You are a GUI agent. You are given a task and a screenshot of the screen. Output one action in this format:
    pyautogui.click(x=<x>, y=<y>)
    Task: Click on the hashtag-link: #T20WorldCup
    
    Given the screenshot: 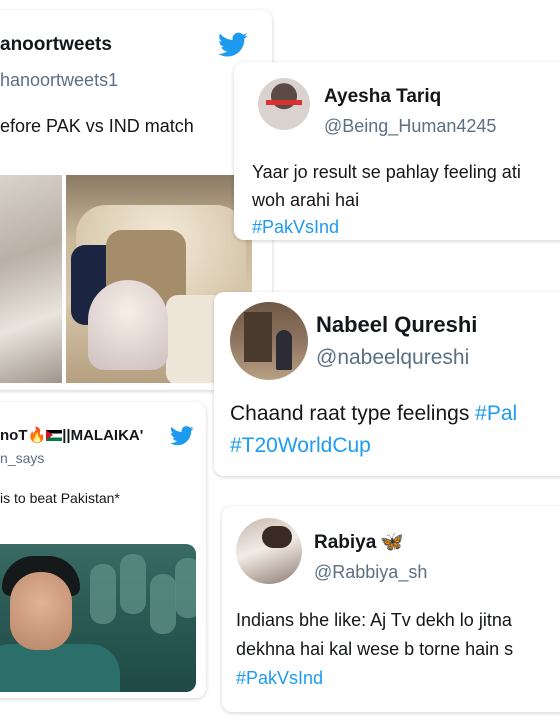 What is the action you would take?
    pyautogui.click(x=300, y=446)
    